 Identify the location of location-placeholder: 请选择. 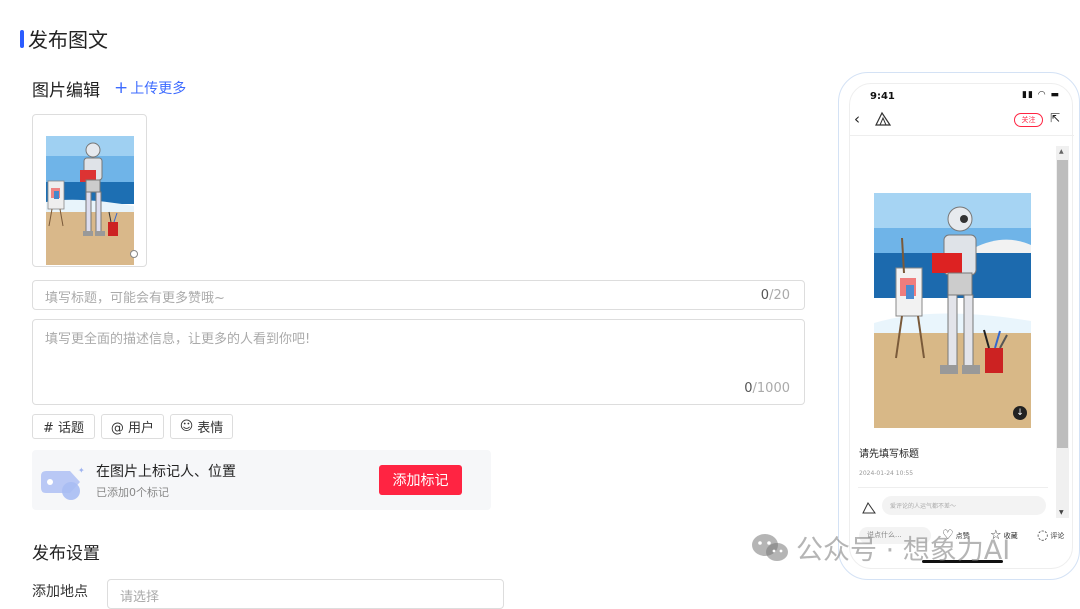
(140, 597).